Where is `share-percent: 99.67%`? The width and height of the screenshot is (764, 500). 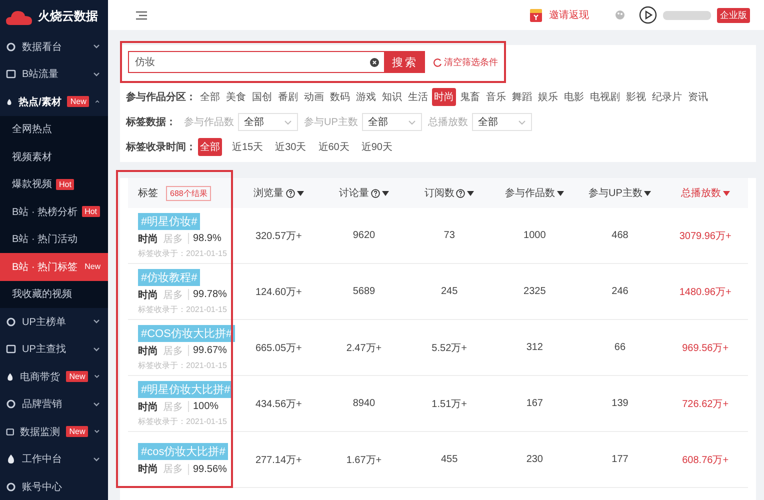
share-percent: 99.67% is located at coordinates (207, 350).